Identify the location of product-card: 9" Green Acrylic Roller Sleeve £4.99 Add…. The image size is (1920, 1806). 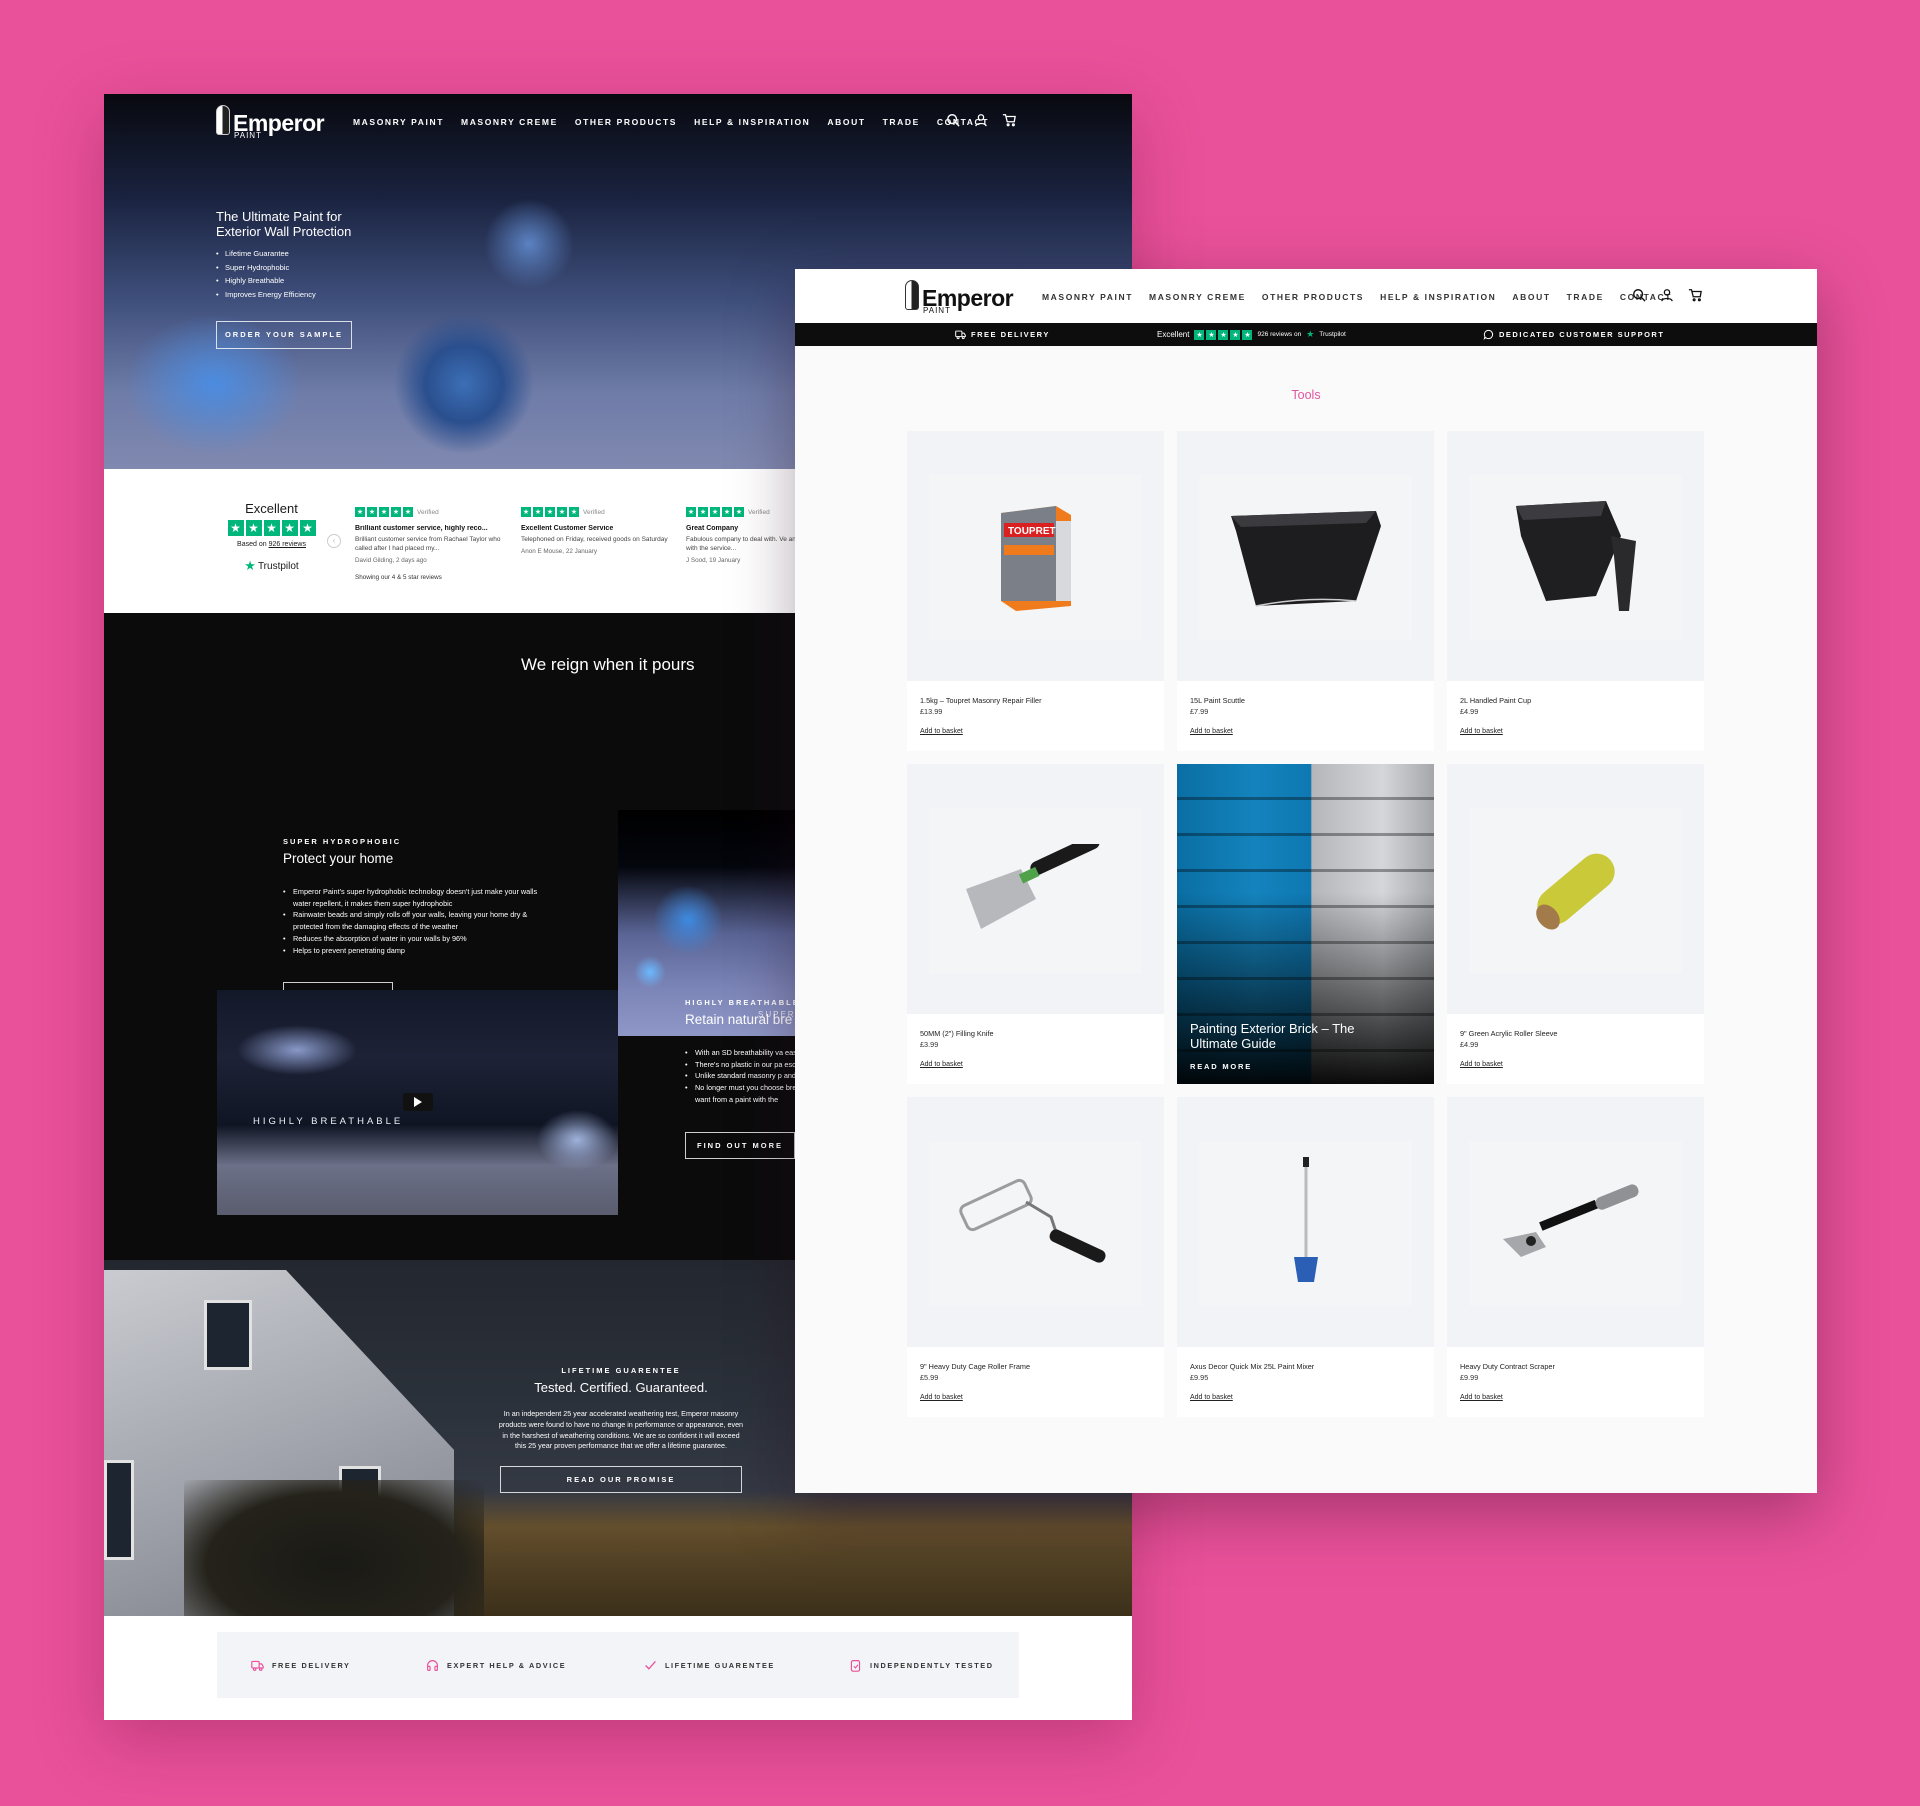
(1575, 924).